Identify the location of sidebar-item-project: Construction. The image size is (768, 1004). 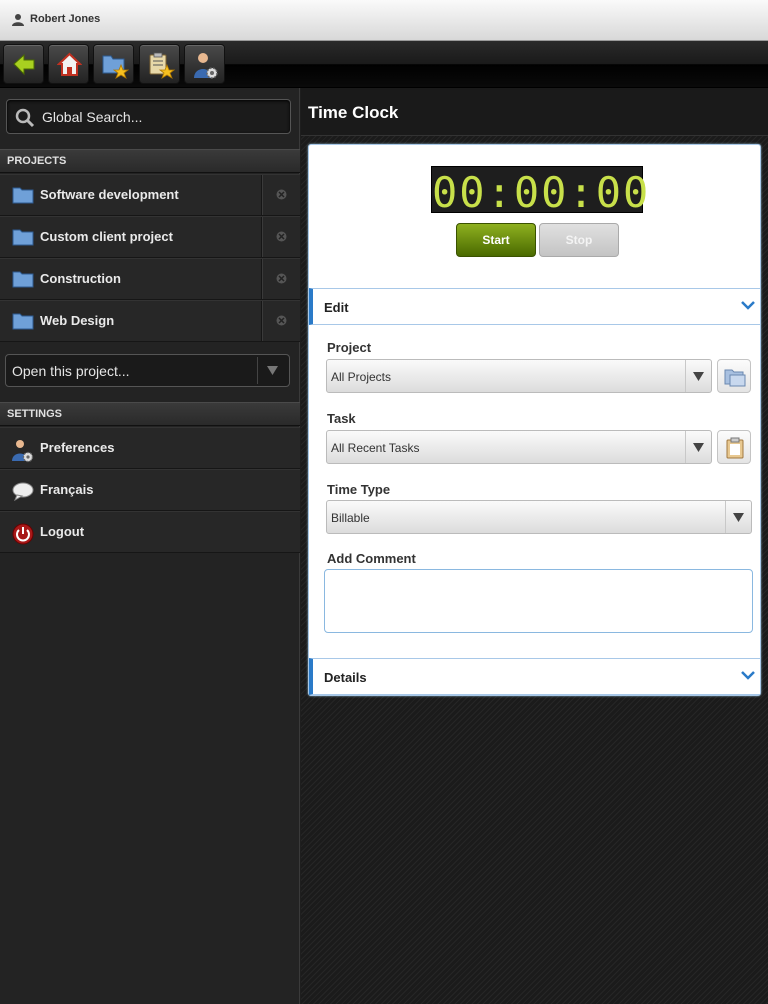
(150, 279).